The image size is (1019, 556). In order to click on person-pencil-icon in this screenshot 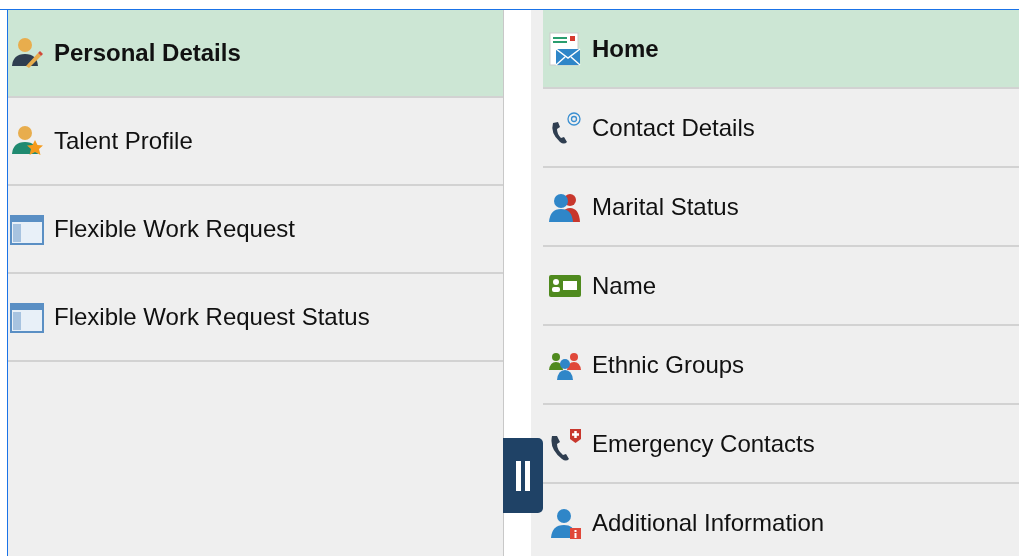, I will do `click(27, 53)`.